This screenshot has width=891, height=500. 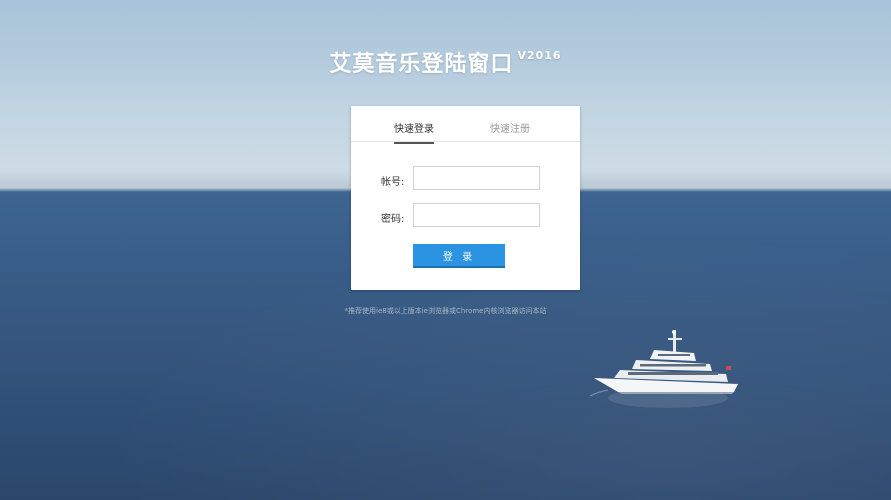 What do you see at coordinates (476, 178) in the screenshot?
I see `username-input` at bounding box center [476, 178].